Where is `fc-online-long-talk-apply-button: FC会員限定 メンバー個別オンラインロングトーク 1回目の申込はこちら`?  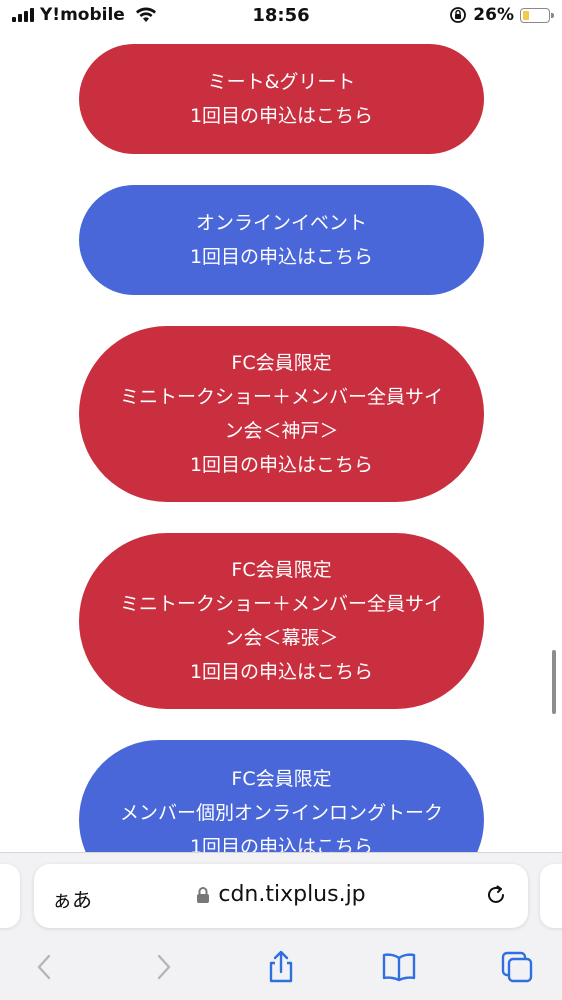 fc-online-long-talk-apply-button: FC会員限定 メンバー個別オンラインロングトーク 1回目の申込はこちら is located at coordinates (281, 796).